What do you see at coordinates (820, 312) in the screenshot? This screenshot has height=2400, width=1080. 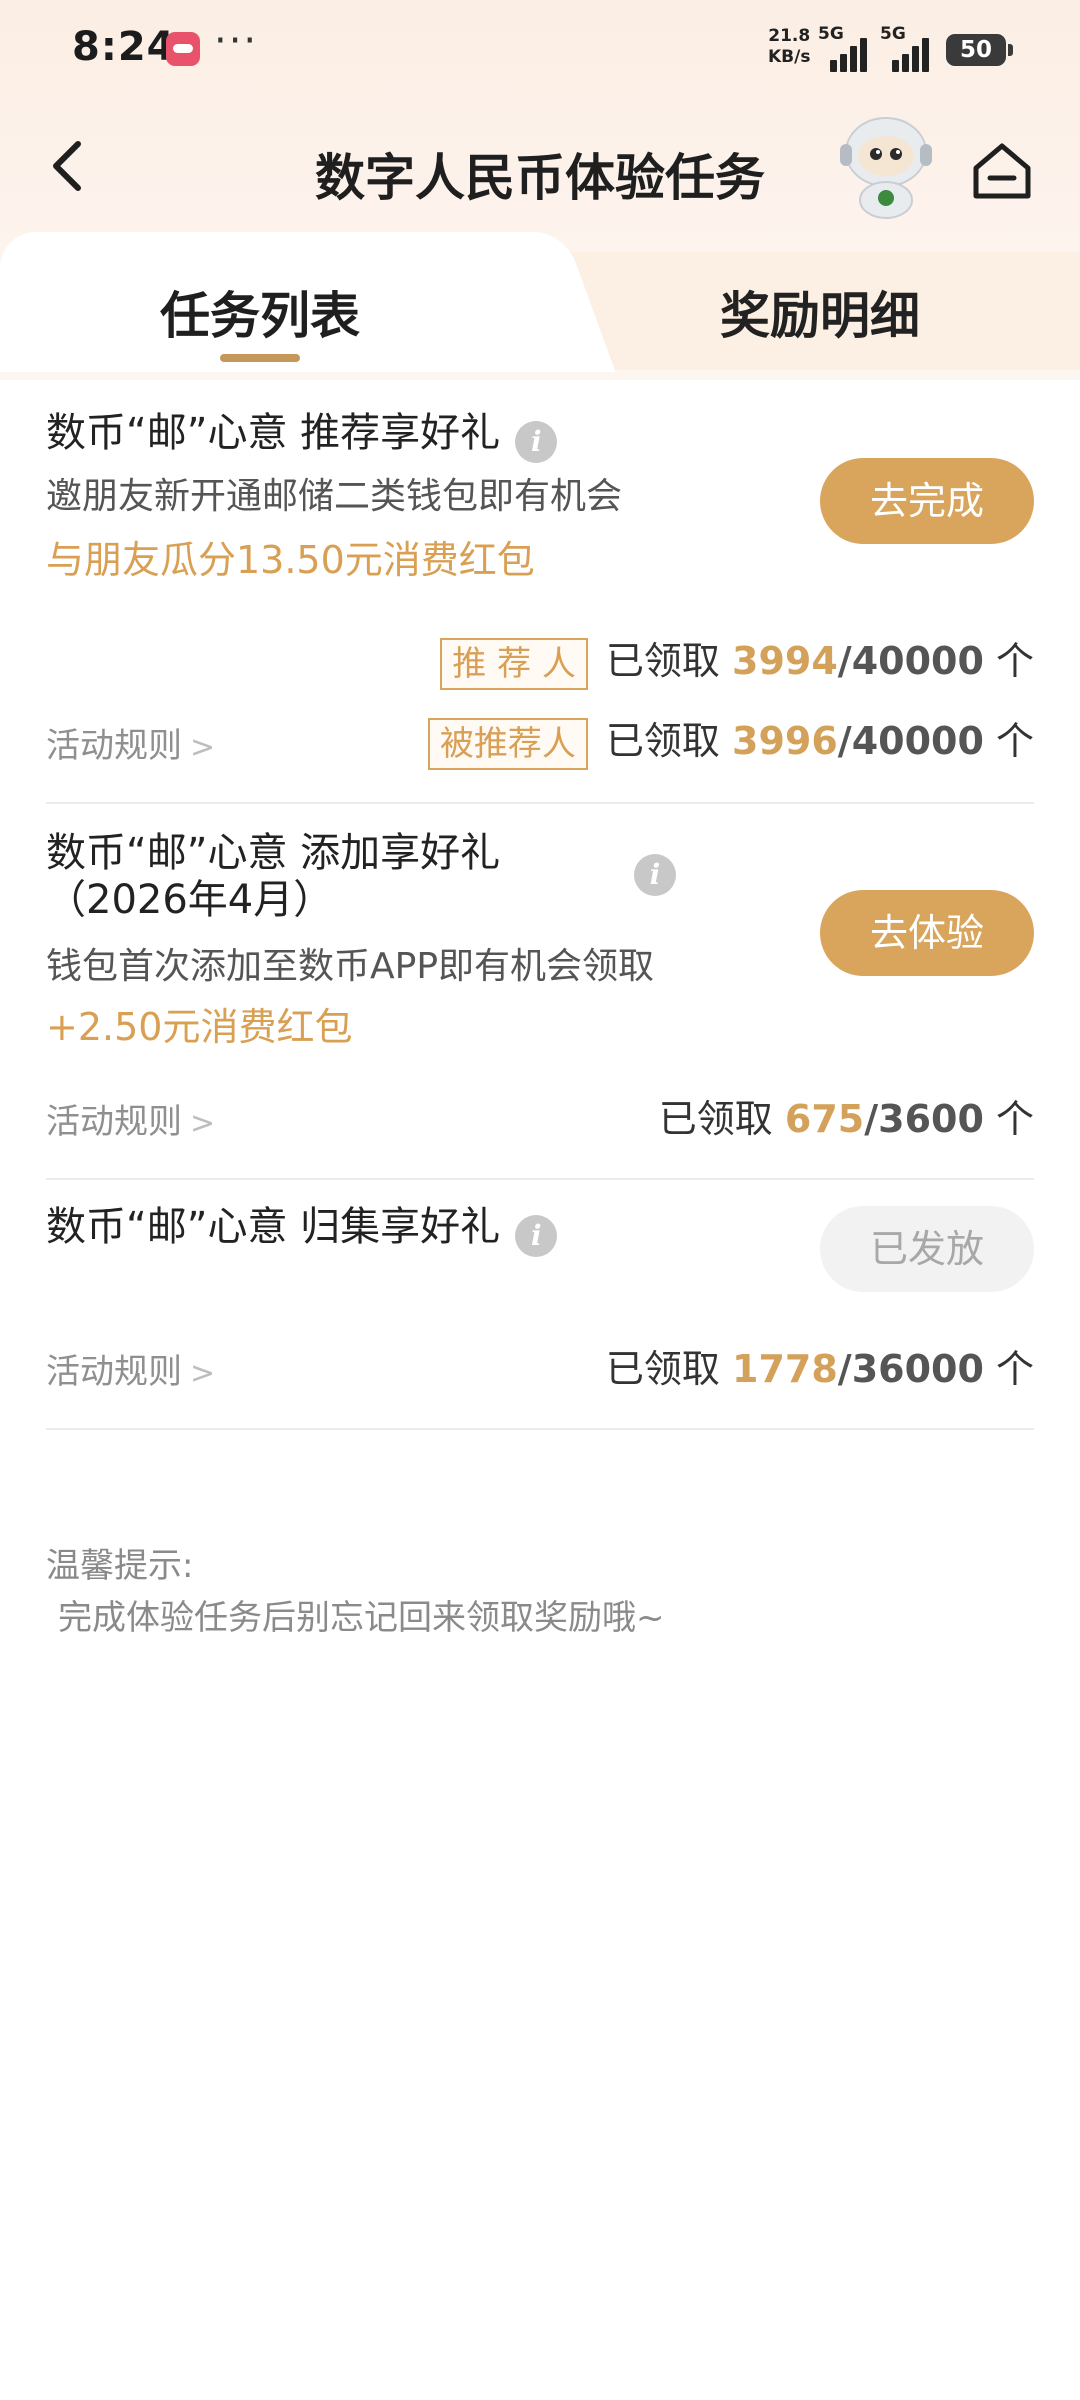 I see `tab-reward-details: 奖励明细` at bounding box center [820, 312].